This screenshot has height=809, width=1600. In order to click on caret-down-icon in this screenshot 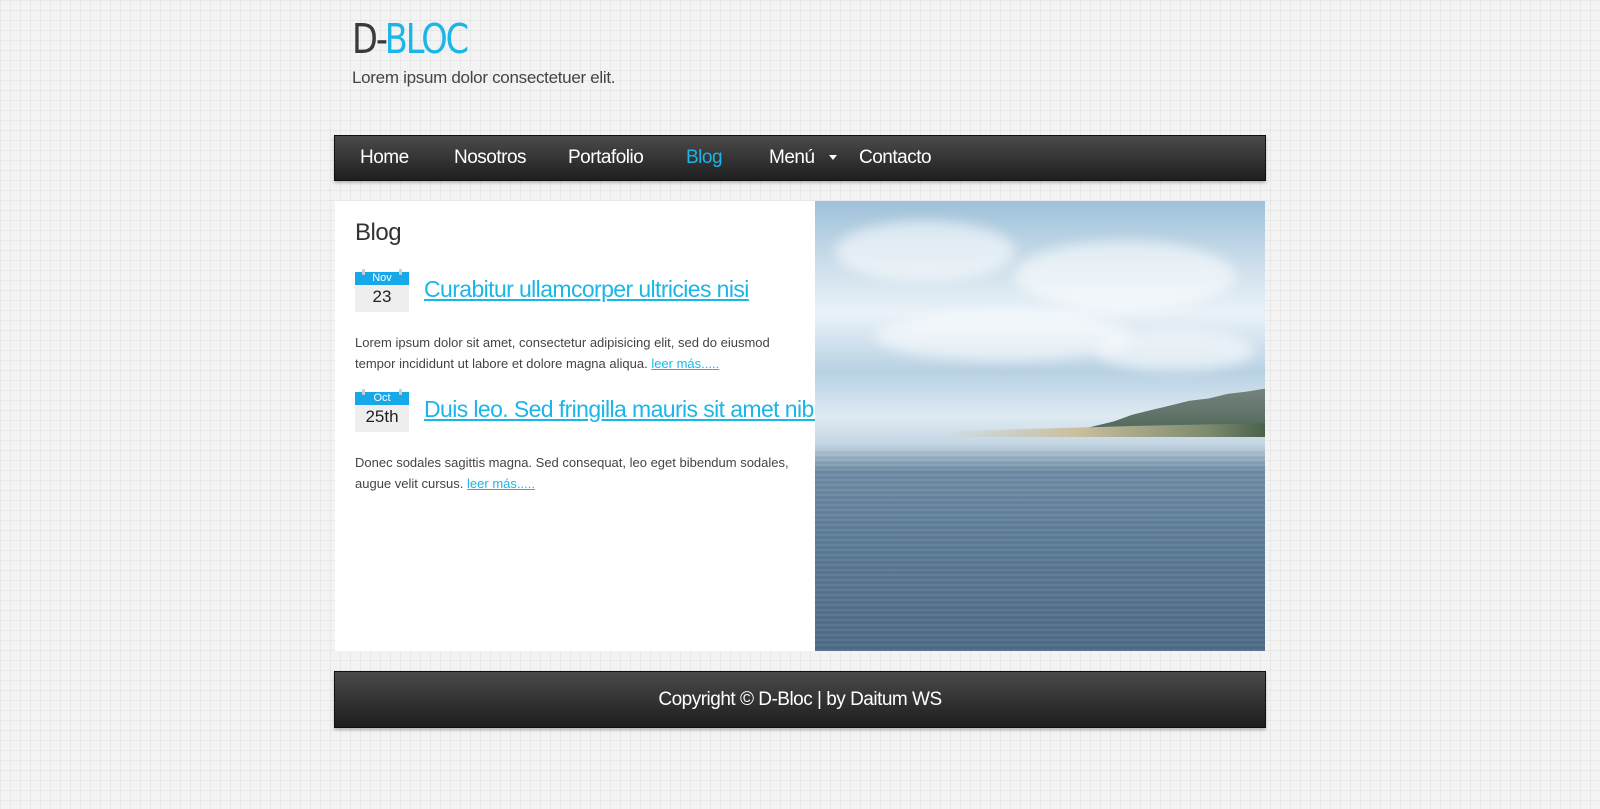, I will do `click(832, 158)`.